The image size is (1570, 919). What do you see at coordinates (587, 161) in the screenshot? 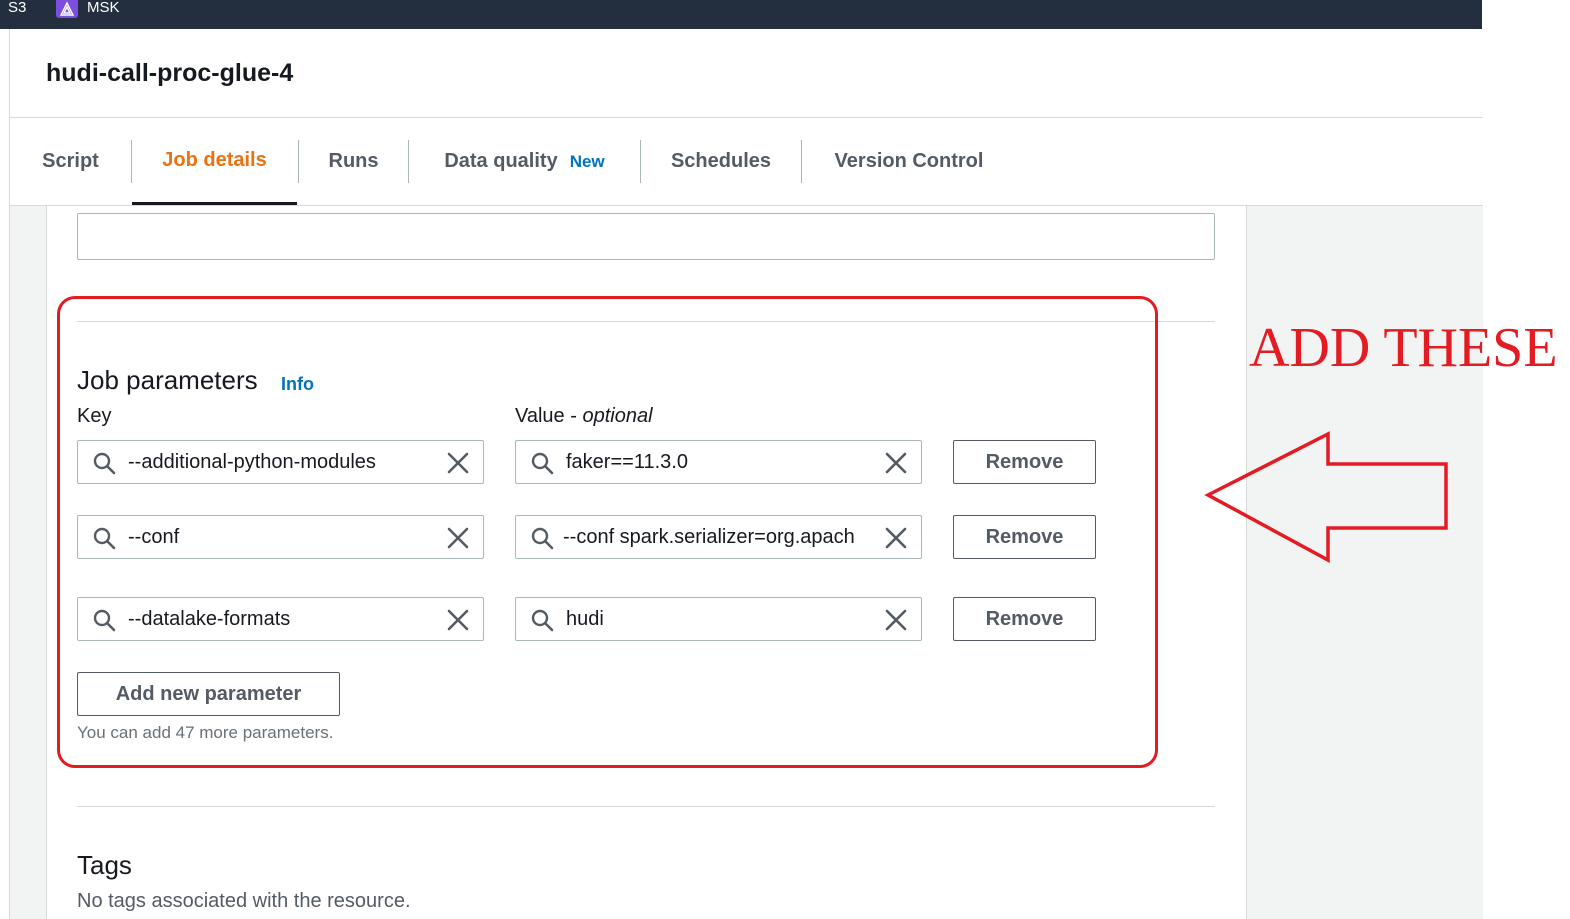
I see `new-badge: New` at bounding box center [587, 161].